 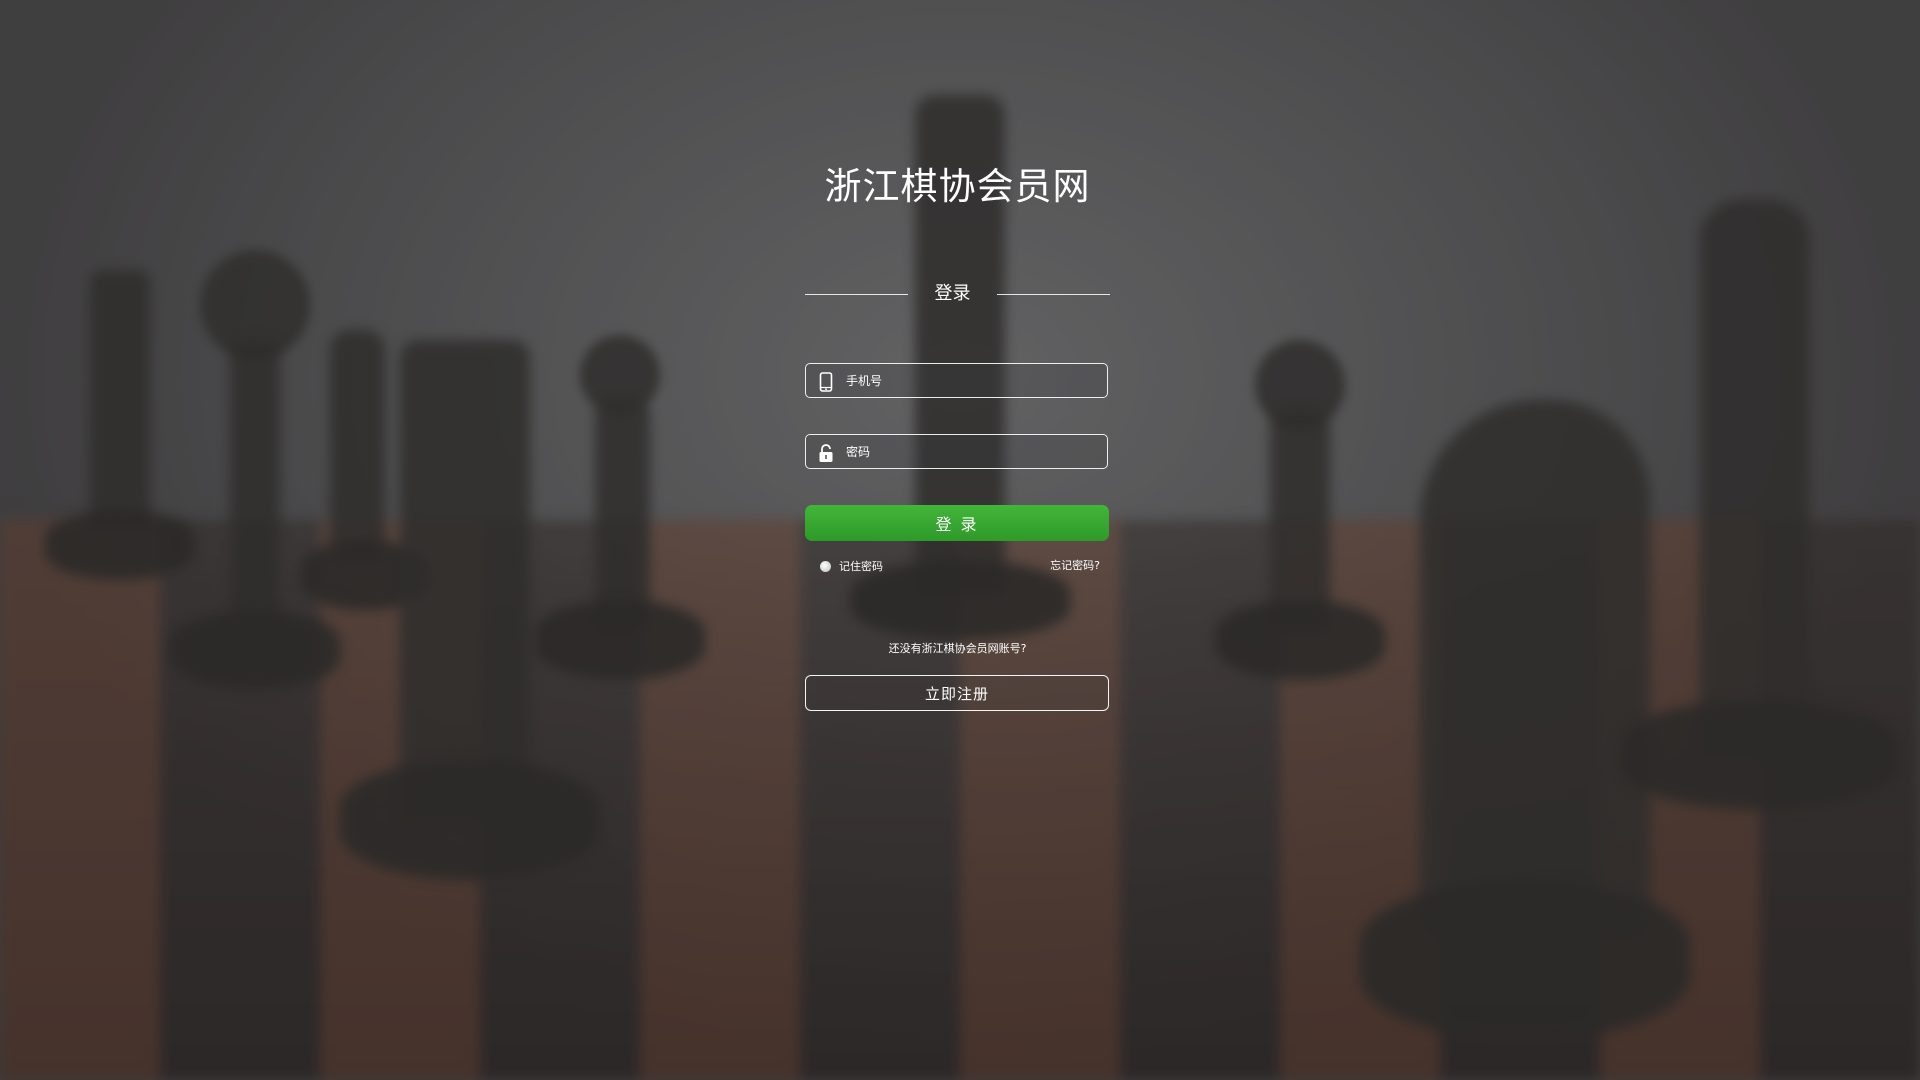 I want to click on remember-label: 记住密码, so click(x=861, y=566).